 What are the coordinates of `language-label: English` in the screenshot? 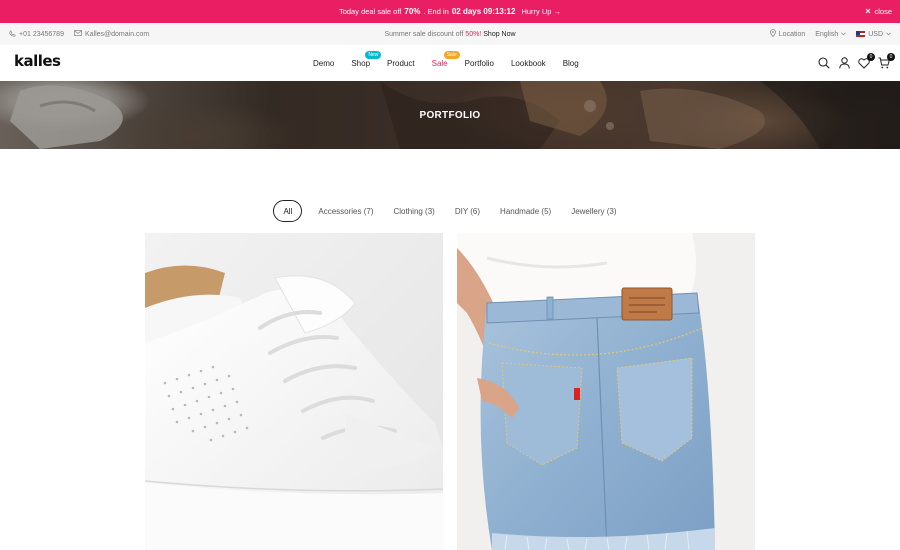 It's located at (827, 34).